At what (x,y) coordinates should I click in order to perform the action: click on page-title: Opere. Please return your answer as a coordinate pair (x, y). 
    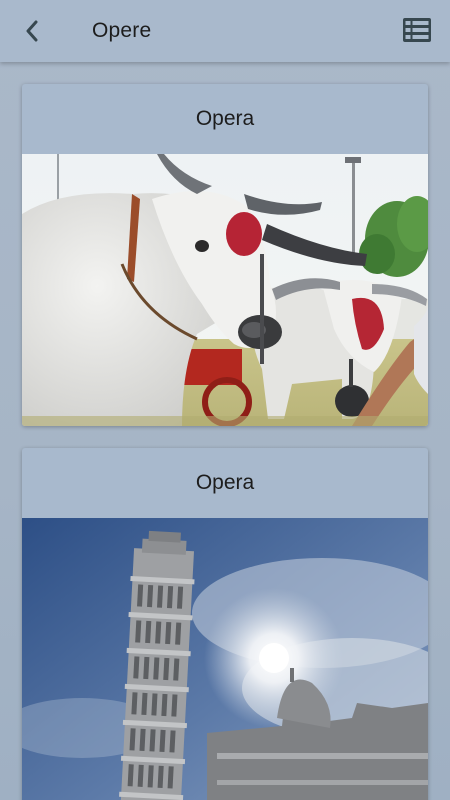
    Looking at the image, I should click on (122, 30).